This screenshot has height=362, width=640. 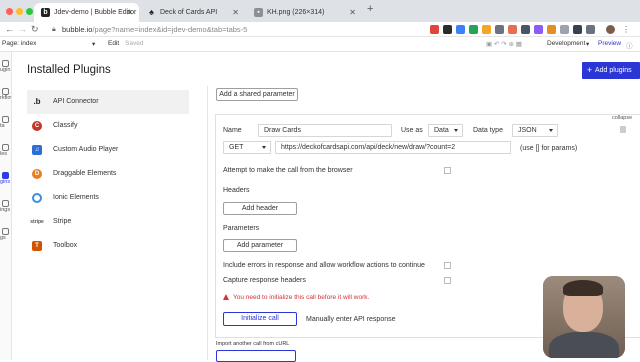 I want to click on rail-logs: gs, so click(x=5, y=234).